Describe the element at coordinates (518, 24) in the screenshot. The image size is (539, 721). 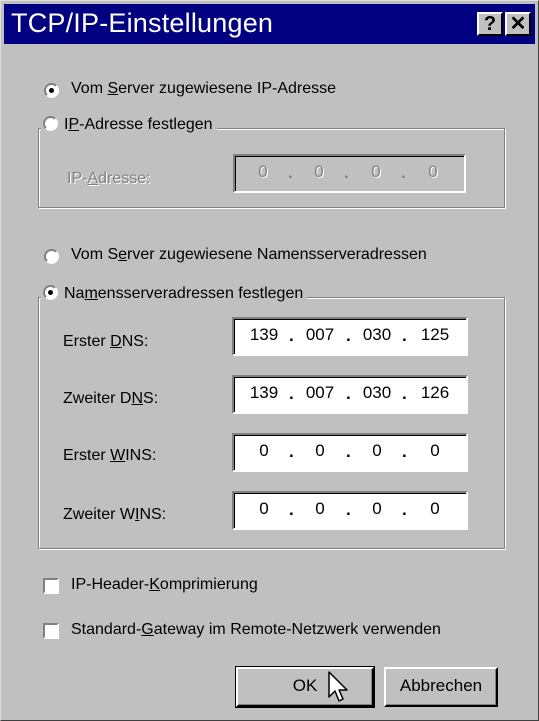
I see `close-button: ✕` at that location.